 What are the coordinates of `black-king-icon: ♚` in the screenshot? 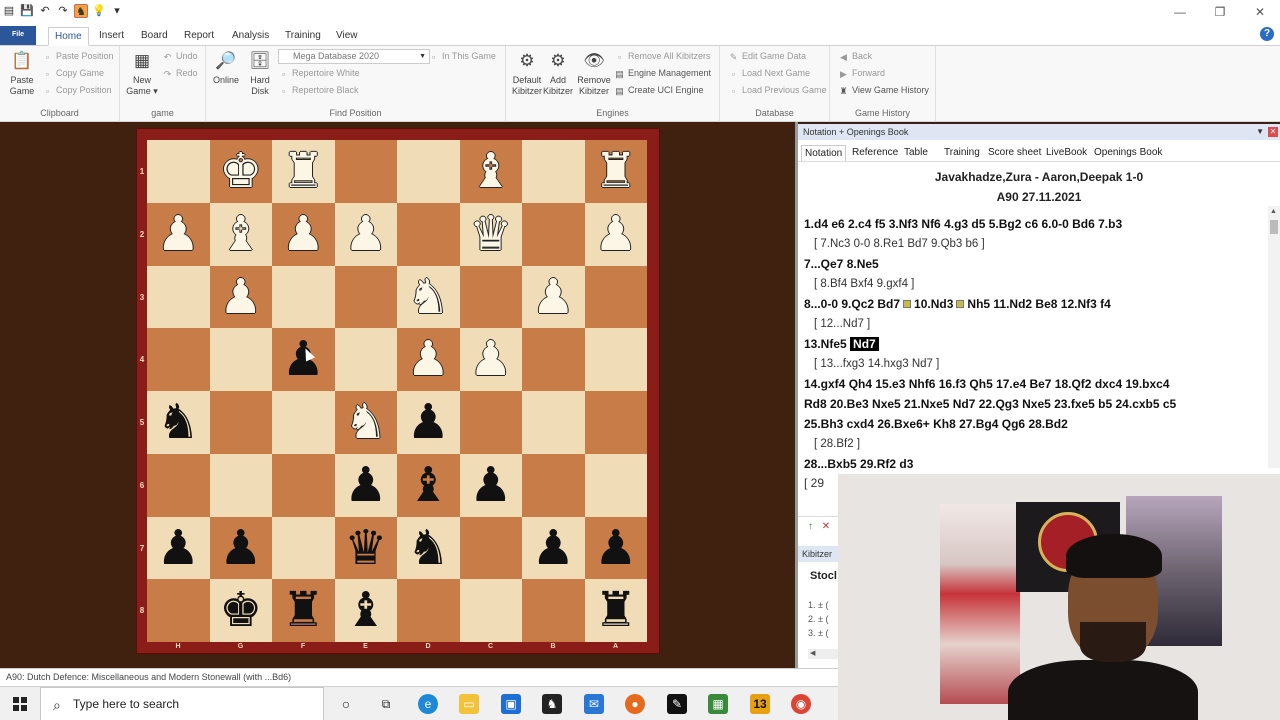 It's located at (241, 610).